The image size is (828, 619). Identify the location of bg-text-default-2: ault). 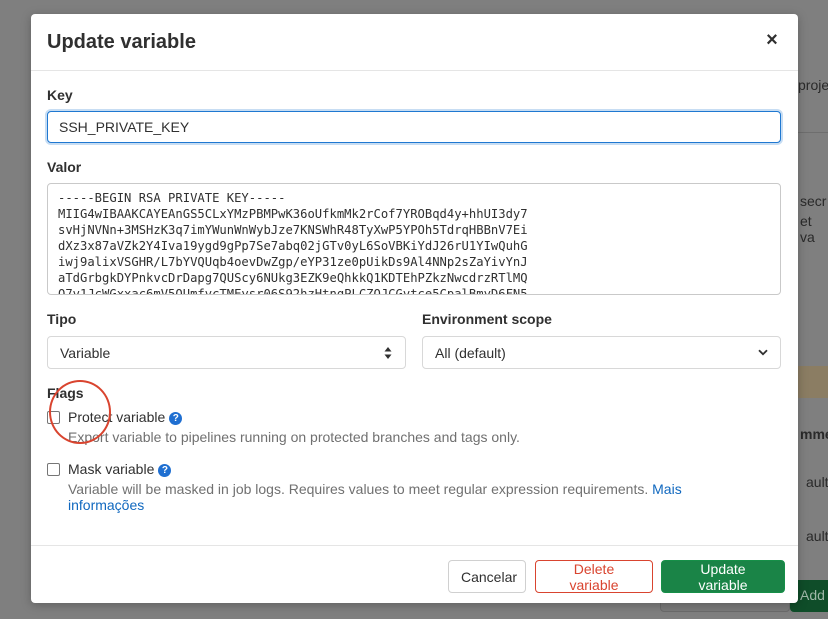
(817, 536).